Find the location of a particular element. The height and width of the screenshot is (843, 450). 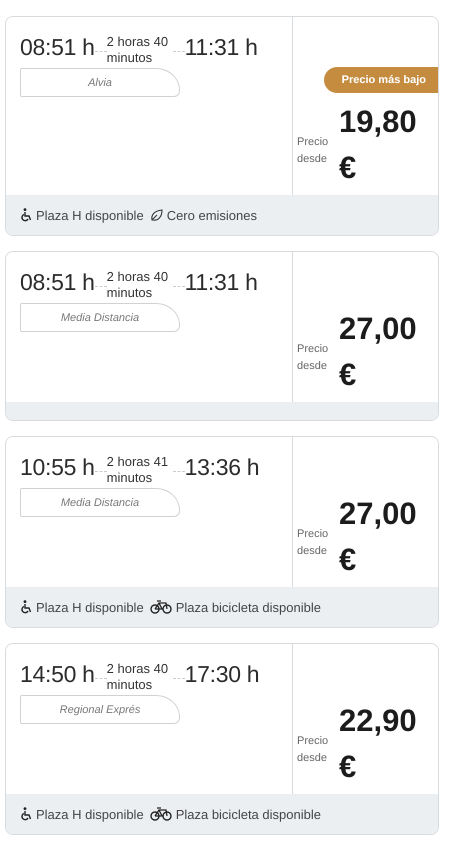

departure-time: 10:55 h is located at coordinates (57, 467).